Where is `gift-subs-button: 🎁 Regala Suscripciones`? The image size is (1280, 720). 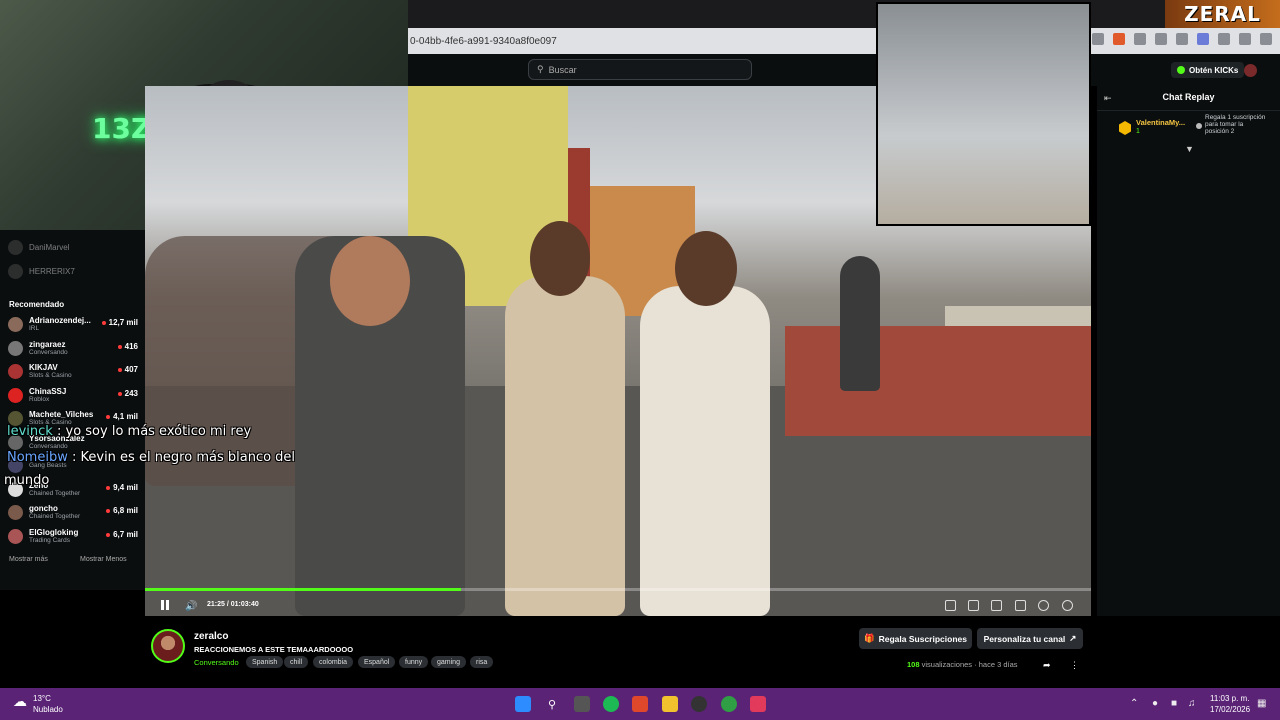
gift-subs-button: 🎁 Regala Suscripciones is located at coordinates (915, 638).